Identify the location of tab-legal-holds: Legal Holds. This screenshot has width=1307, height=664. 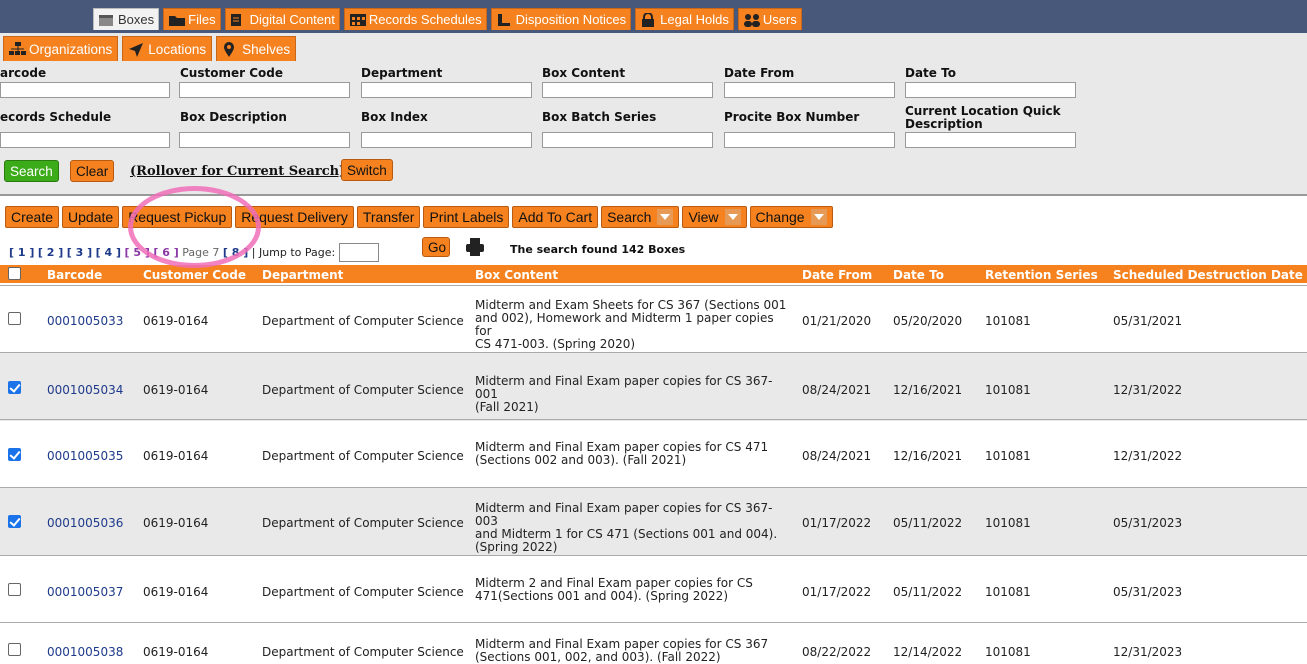
(684, 19).